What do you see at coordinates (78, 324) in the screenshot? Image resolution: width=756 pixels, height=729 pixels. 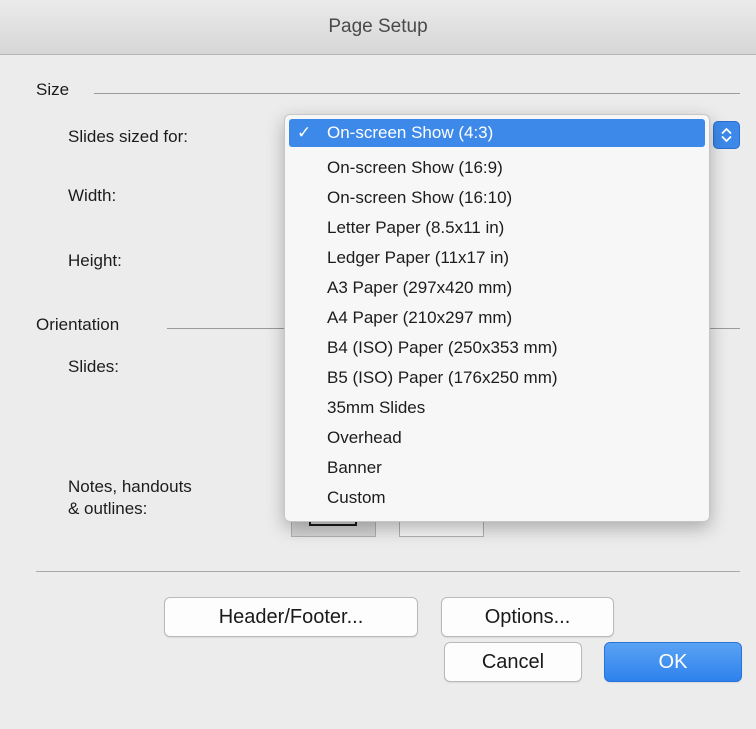 I see `orientation-section-title: Orientation` at bounding box center [78, 324].